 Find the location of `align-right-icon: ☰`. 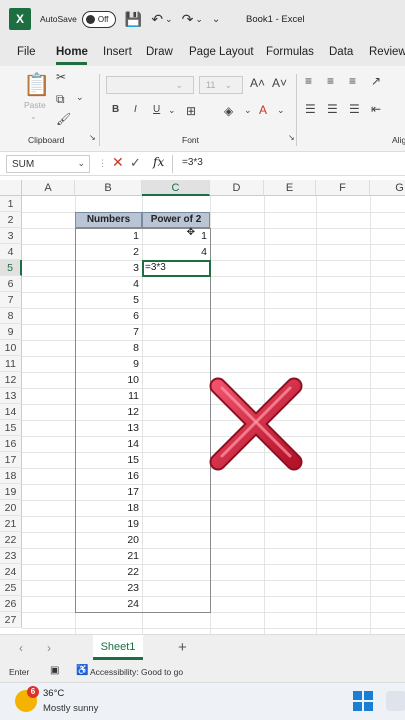

align-right-icon: ☰ is located at coordinates (354, 109).